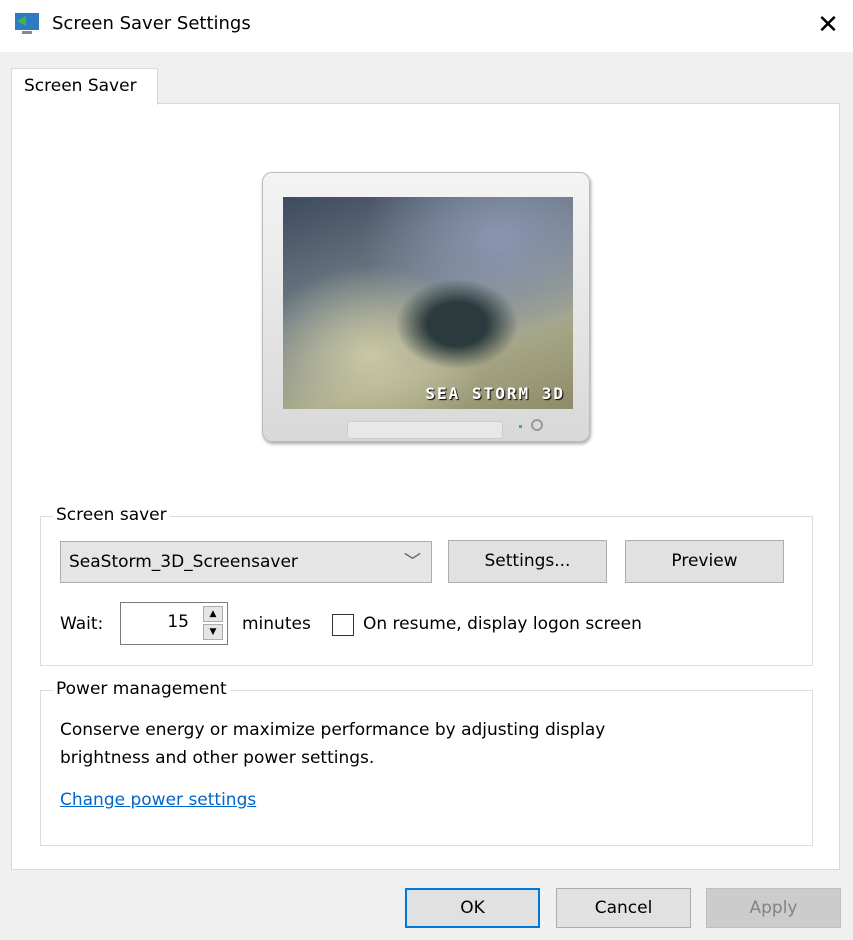  Describe the element at coordinates (111, 515) in the screenshot. I see `screen-saver-legend: Screen saver` at that location.